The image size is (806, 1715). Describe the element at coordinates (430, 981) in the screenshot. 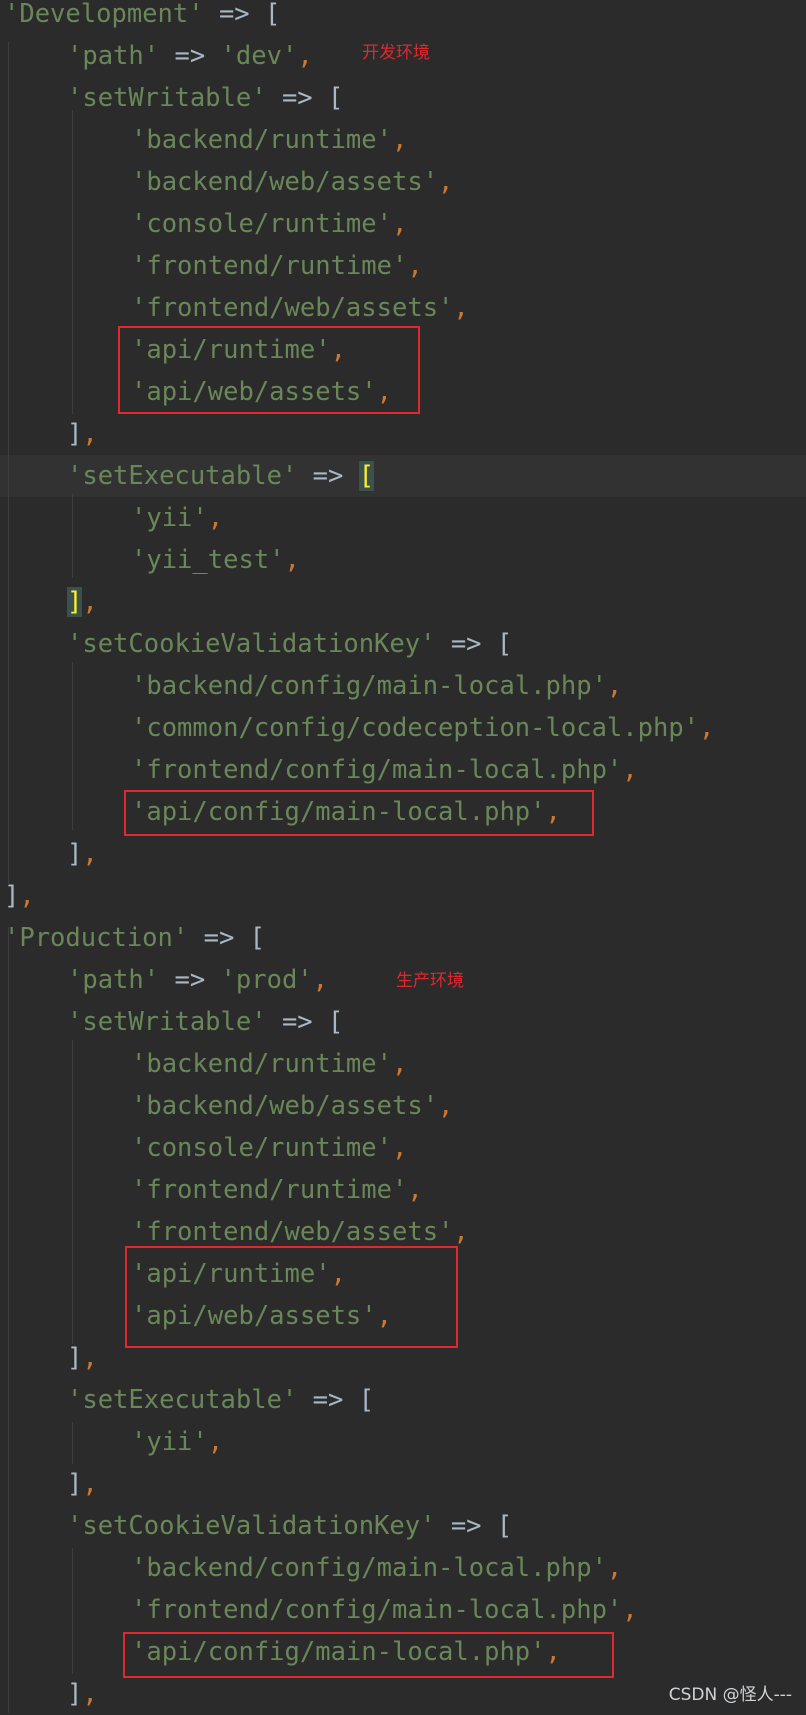

I see `prod-environment-note: 生产环境` at that location.